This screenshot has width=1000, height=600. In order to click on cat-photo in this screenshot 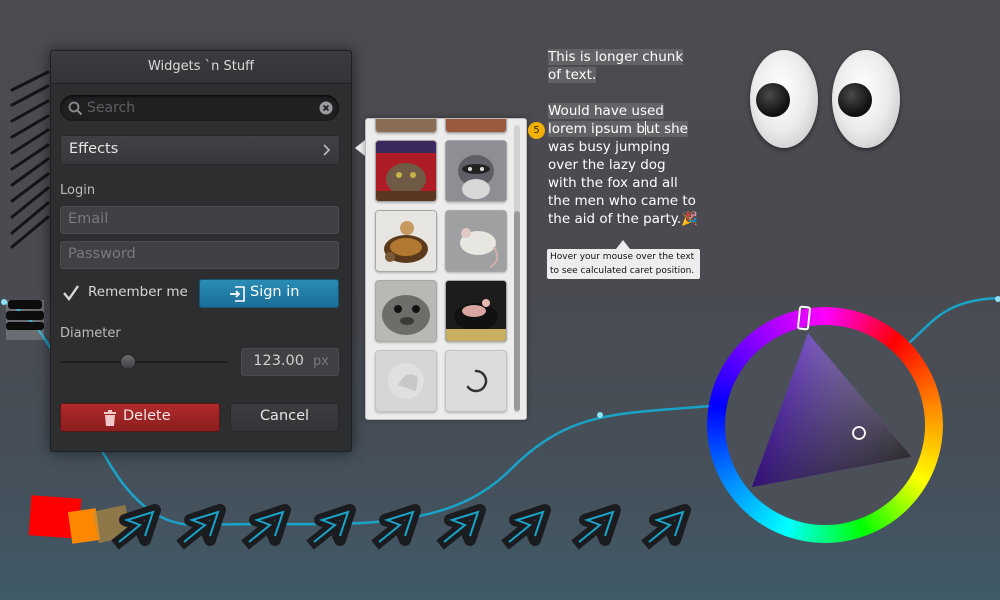, I will do `click(406, 171)`.